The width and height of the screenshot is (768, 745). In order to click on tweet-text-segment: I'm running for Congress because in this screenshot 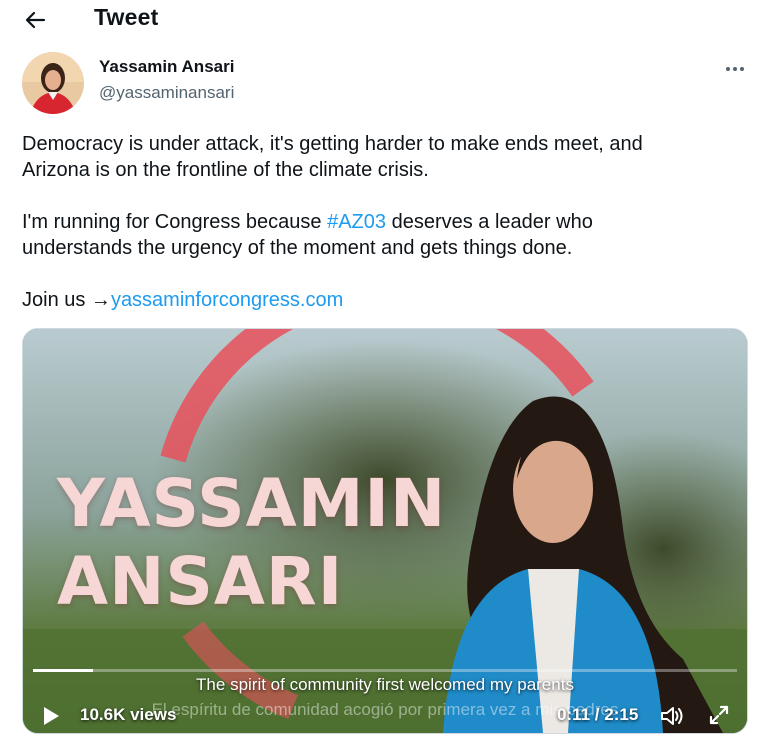, I will do `click(175, 222)`.